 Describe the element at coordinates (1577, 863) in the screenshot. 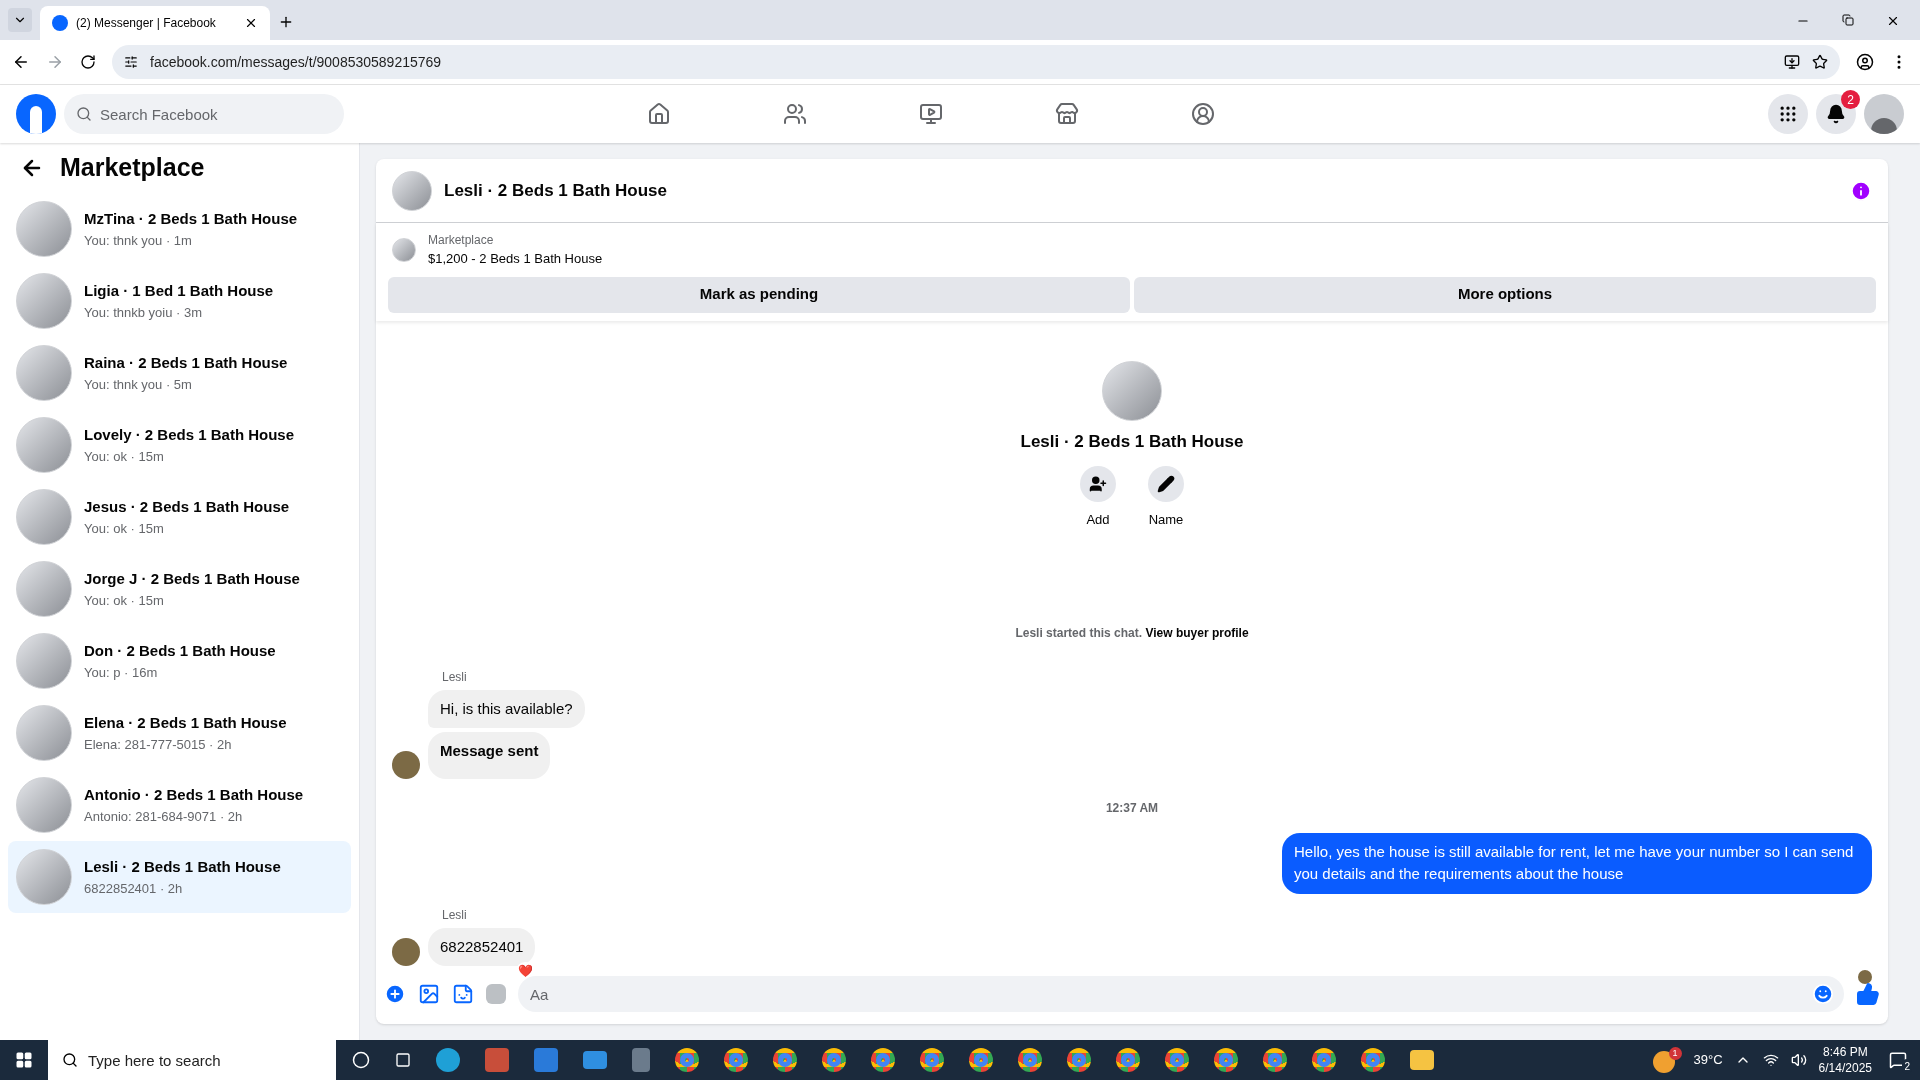

I see `outgoing-message-bubble: Hello, yes the house is still available for rent, let me have your number so I can send you details and the requirements about the house` at that location.